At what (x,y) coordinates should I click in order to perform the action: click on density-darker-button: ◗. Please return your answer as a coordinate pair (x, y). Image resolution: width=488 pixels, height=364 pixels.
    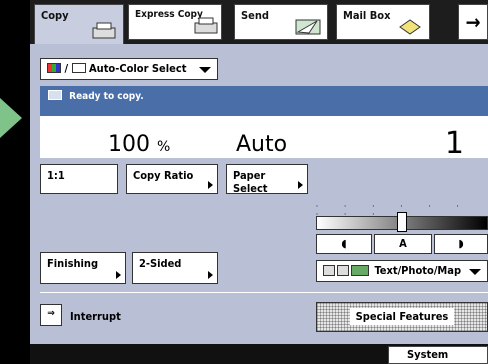
    Looking at the image, I should click on (461, 244).